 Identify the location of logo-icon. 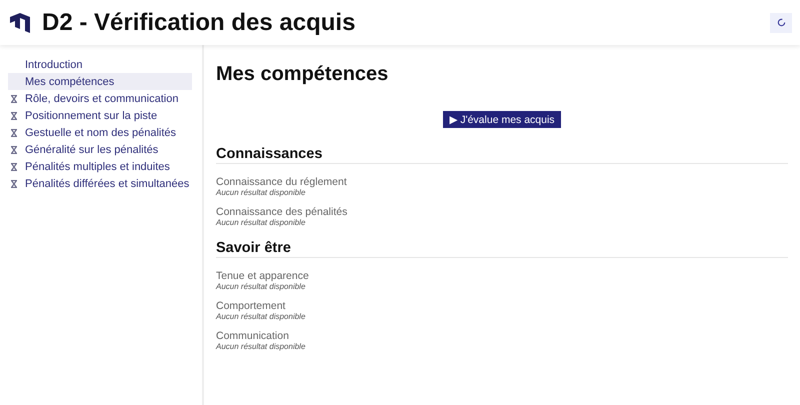
(20, 22).